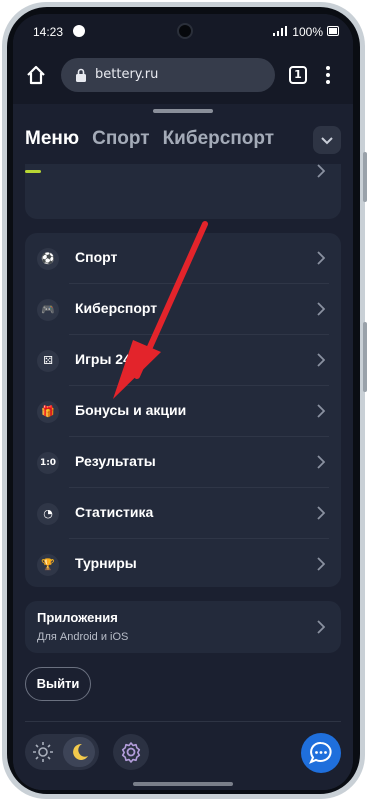  Describe the element at coordinates (365, 177) in the screenshot. I see `volume-button` at that location.